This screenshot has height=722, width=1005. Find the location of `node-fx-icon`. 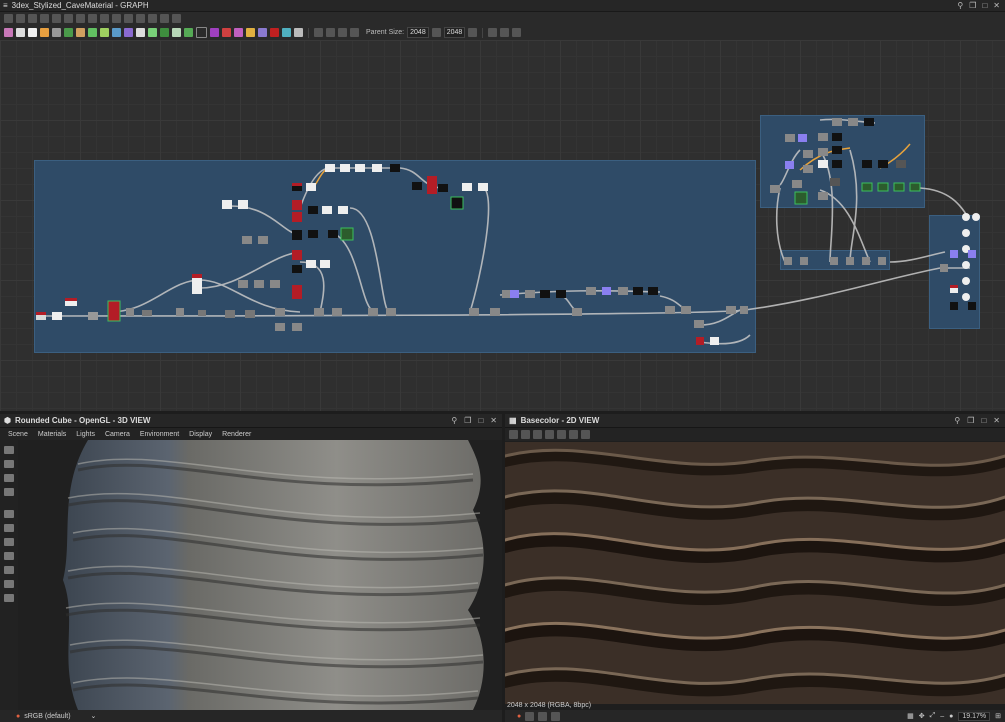

node-fx-icon is located at coordinates (201, 32).